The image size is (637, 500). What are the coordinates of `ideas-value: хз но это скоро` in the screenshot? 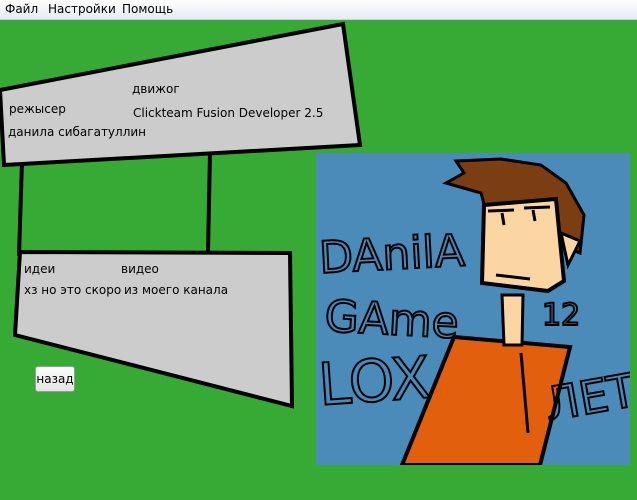 It's located at (73, 290).